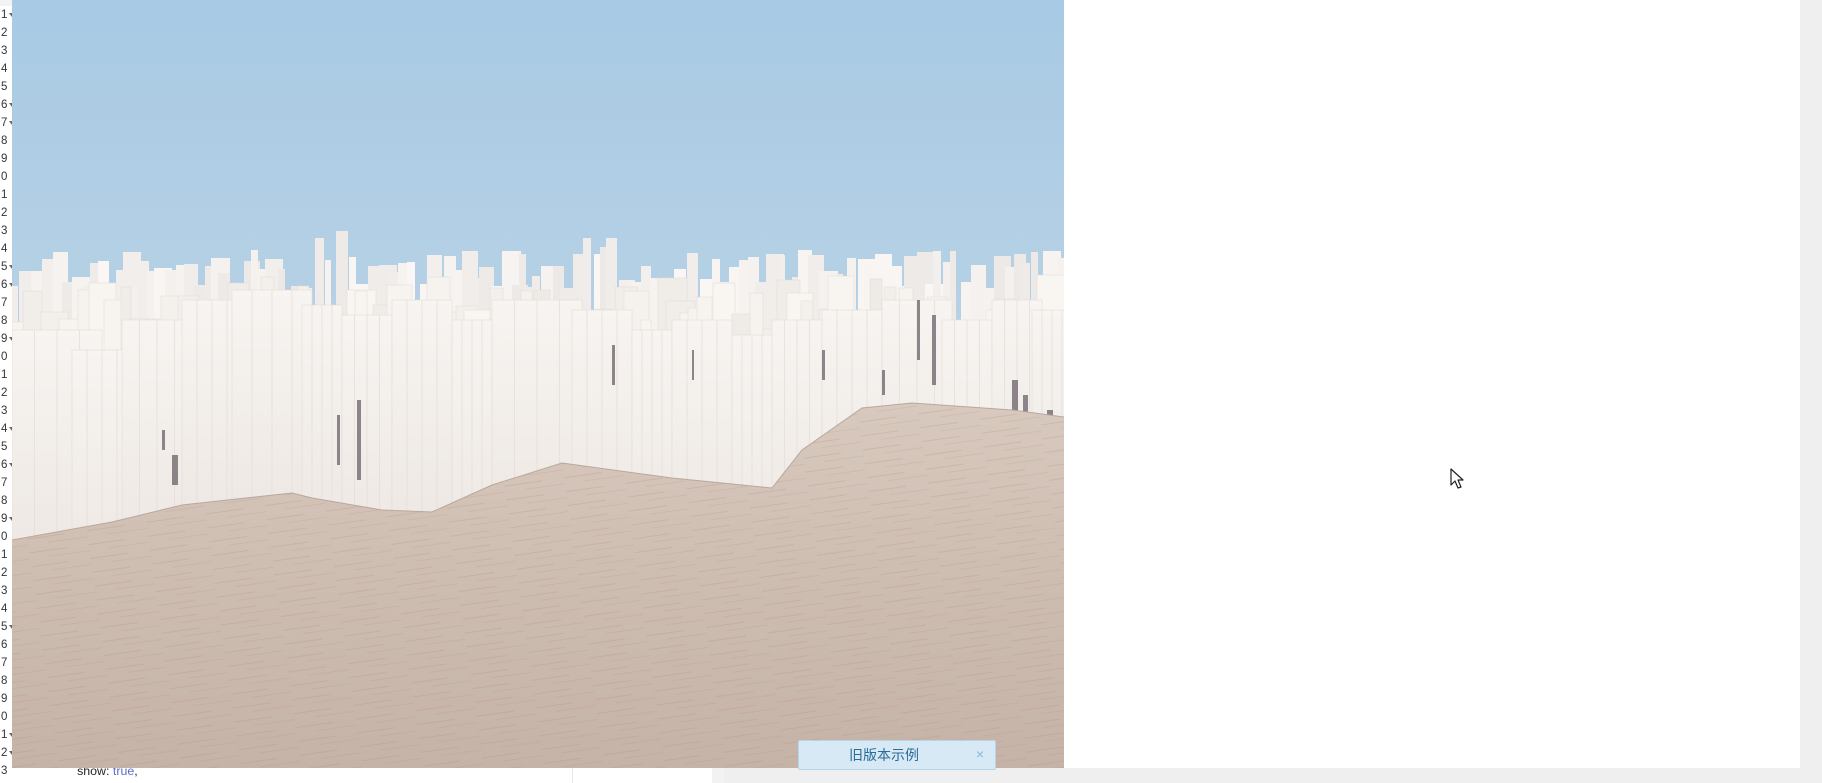 Image resolution: width=1822 pixels, height=783 pixels. What do you see at coordinates (980, 754) in the screenshot?
I see `close-icon: ×` at bounding box center [980, 754].